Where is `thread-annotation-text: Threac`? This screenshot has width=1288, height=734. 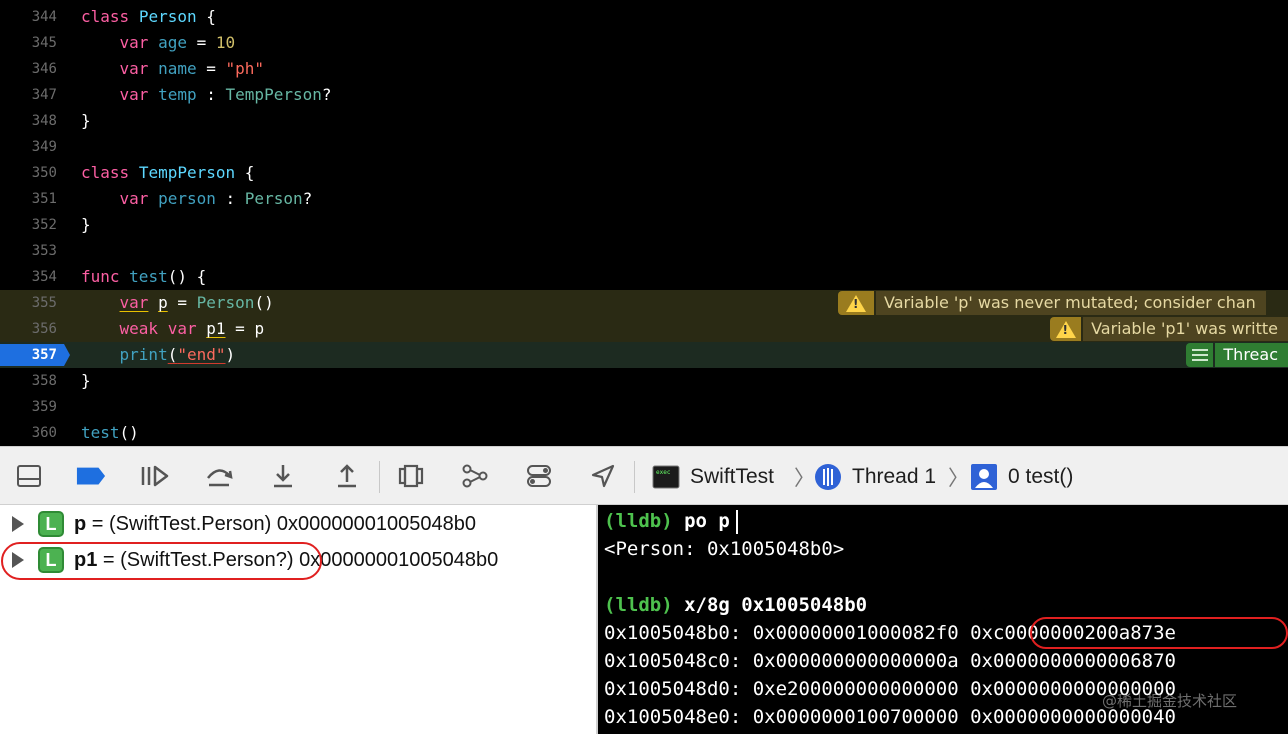
thread-annotation-text: Threac is located at coordinates (1251, 355).